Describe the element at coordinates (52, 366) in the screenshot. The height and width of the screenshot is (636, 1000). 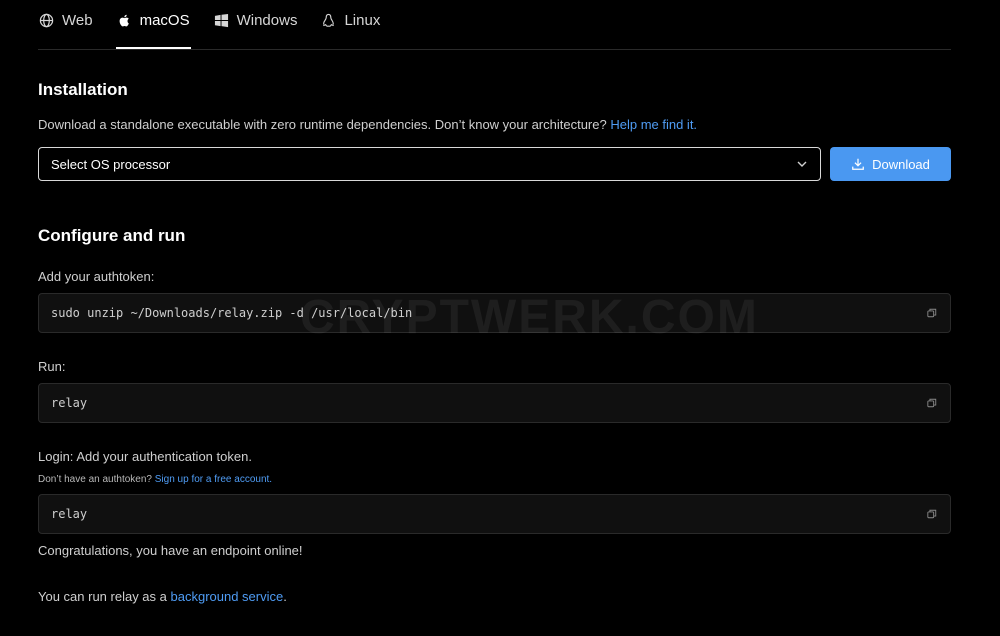
I see `run-label: Run:` at that location.